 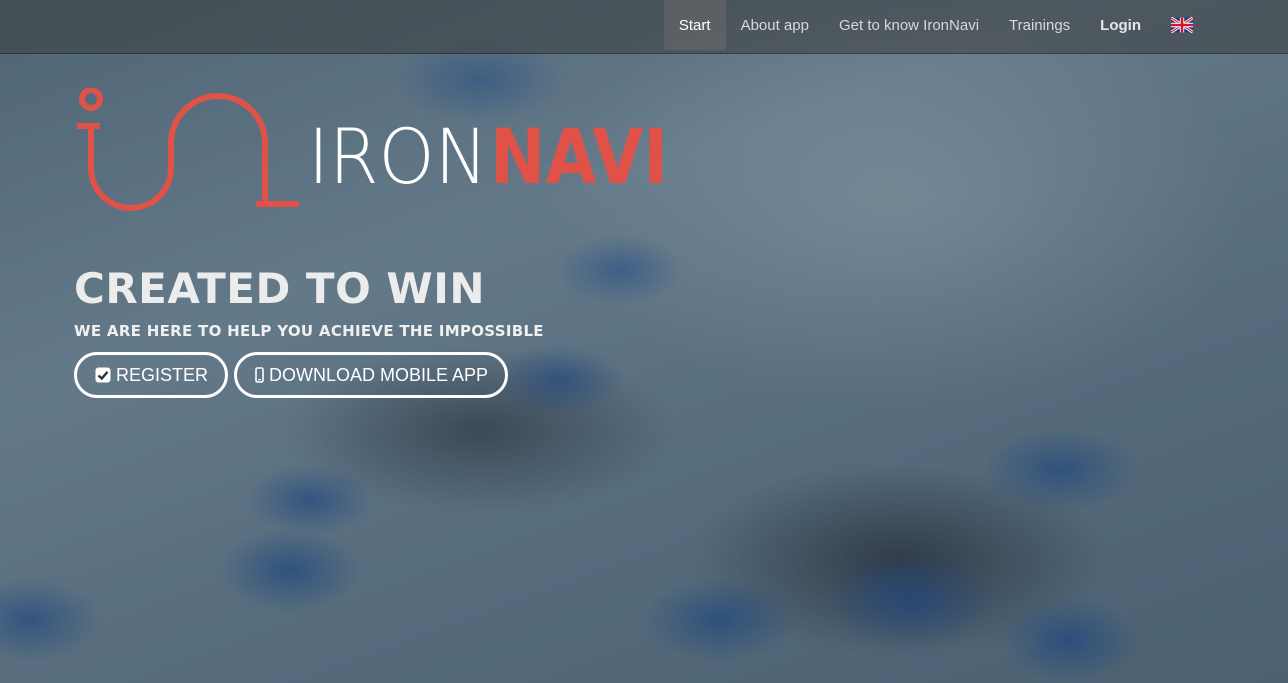 I want to click on nav-item-about-app: About app, so click(x=775, y=25).